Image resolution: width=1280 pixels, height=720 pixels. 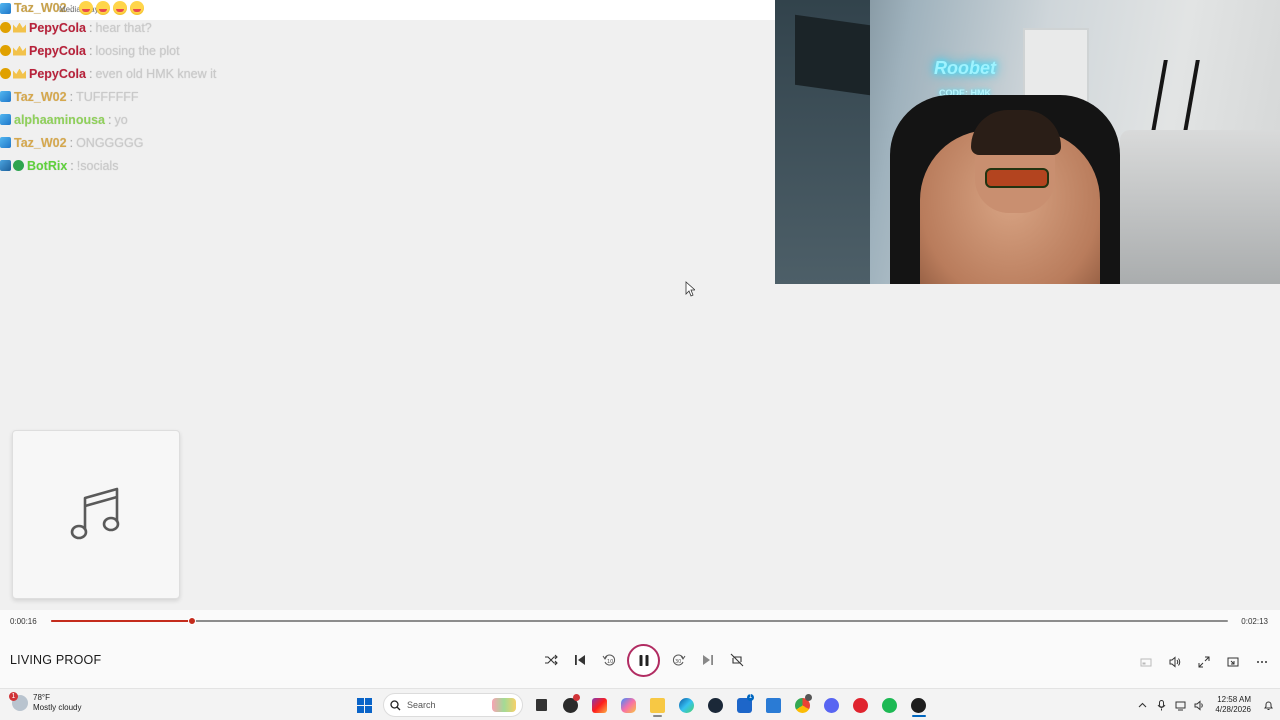 I want to click on discord-icon, so click(x=831, y=705).